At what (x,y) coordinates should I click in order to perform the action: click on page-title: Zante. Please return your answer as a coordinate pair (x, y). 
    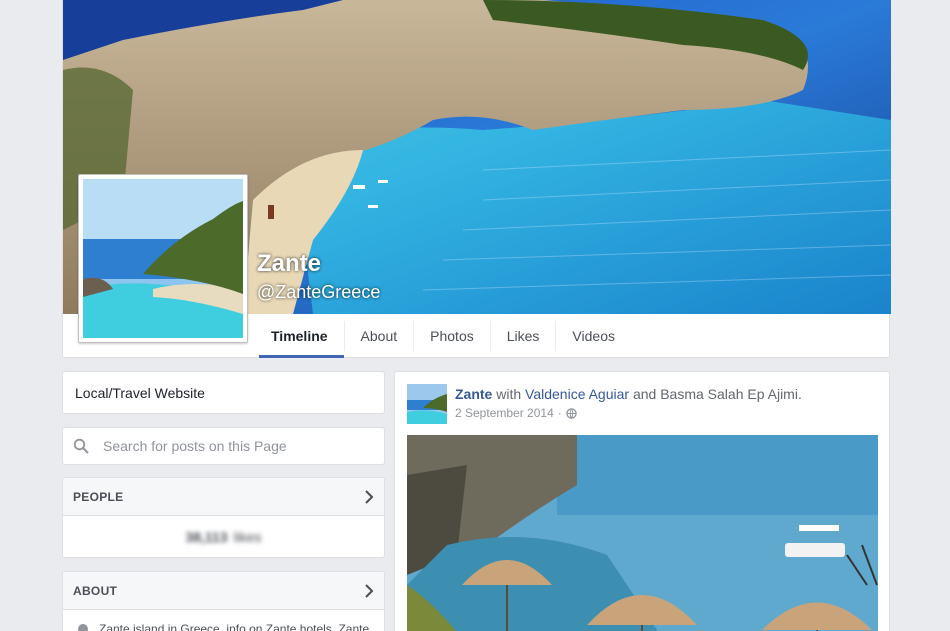
    Looking at the image, I should click on (289, 264).